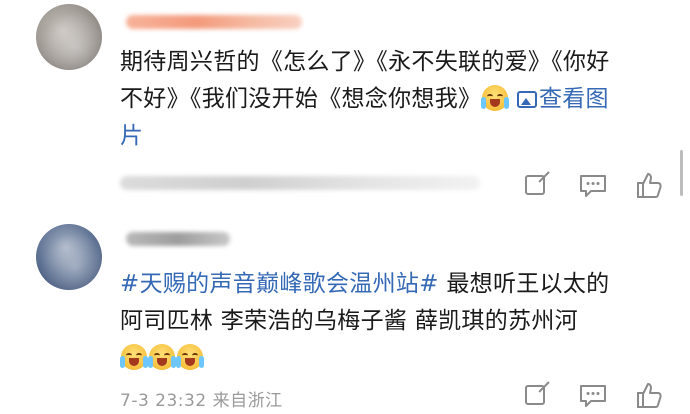  I want to click on comment-text-line1: 期待周兴哲的《怎么了》《永不失联的爱》《你好, so click(365, 62).